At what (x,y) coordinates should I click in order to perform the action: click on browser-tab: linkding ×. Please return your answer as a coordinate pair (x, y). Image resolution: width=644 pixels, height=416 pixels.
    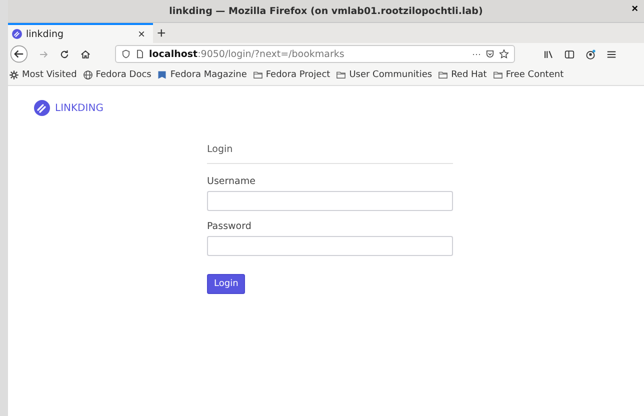
    Looking at the image, I should click on (80, 33).